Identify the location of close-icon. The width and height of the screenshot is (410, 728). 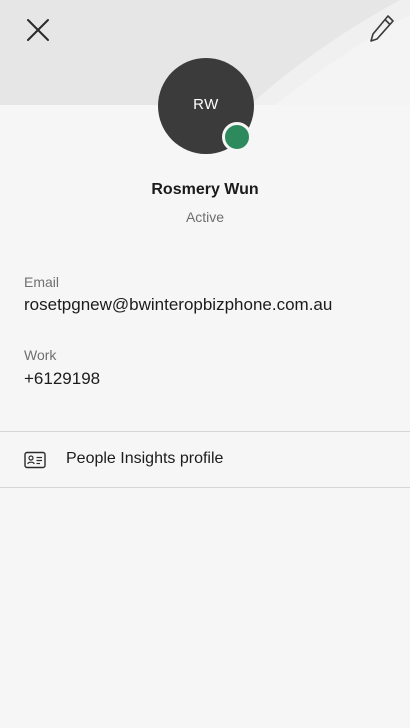
(38, 30).